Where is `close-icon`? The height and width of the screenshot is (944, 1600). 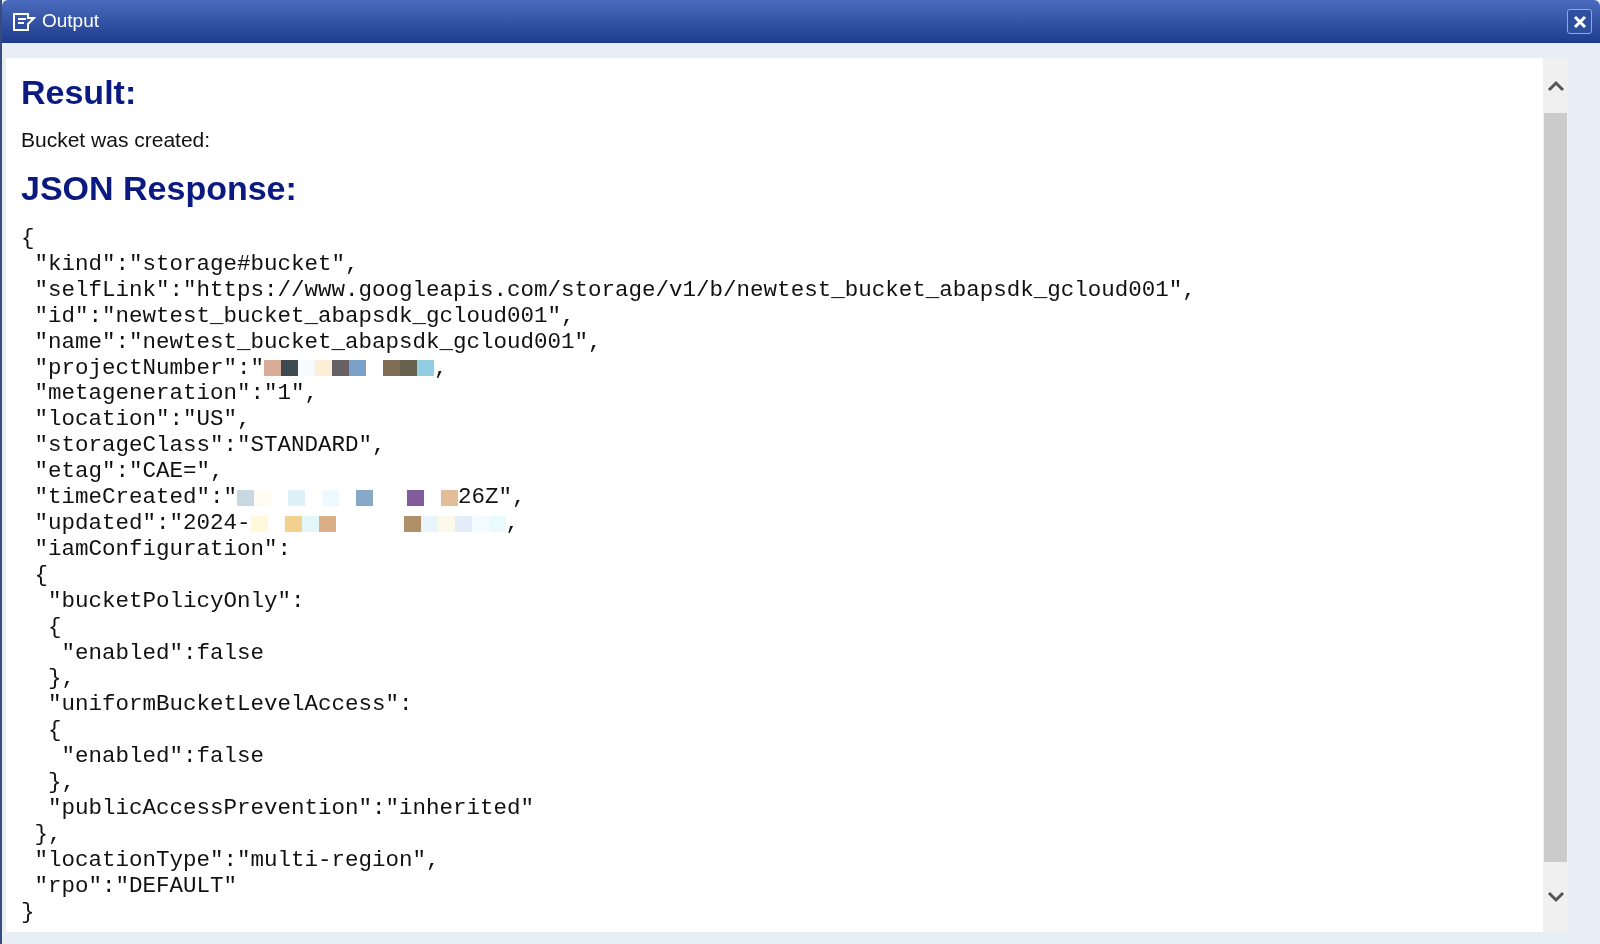 close-icon is located at coordinates (1579, 21).